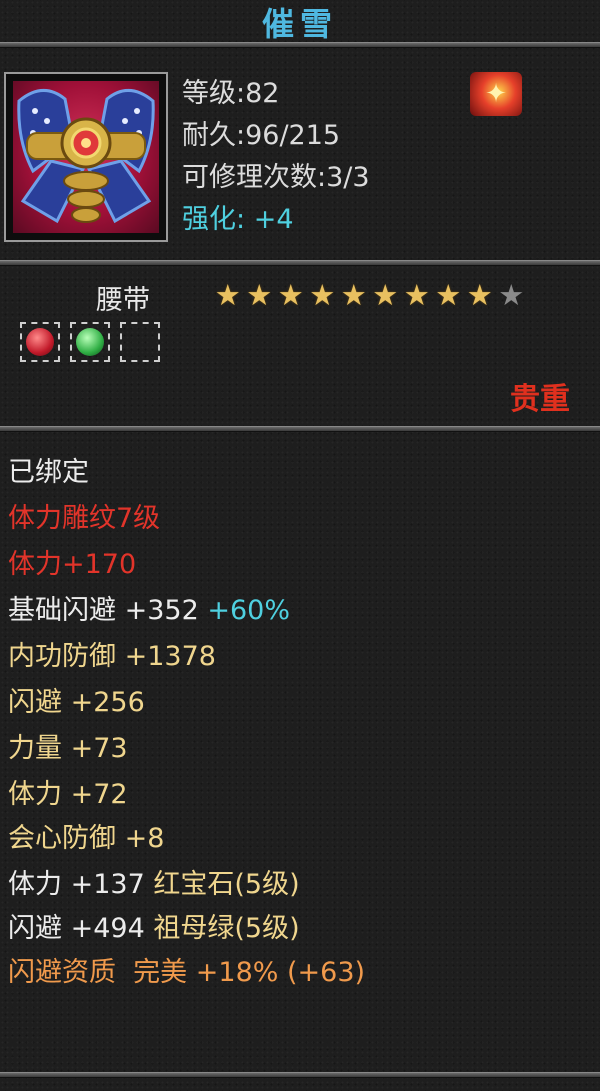 This screenshot has width=600, height=1091. I want to click on item-portrait-frame, so click(86, 157).